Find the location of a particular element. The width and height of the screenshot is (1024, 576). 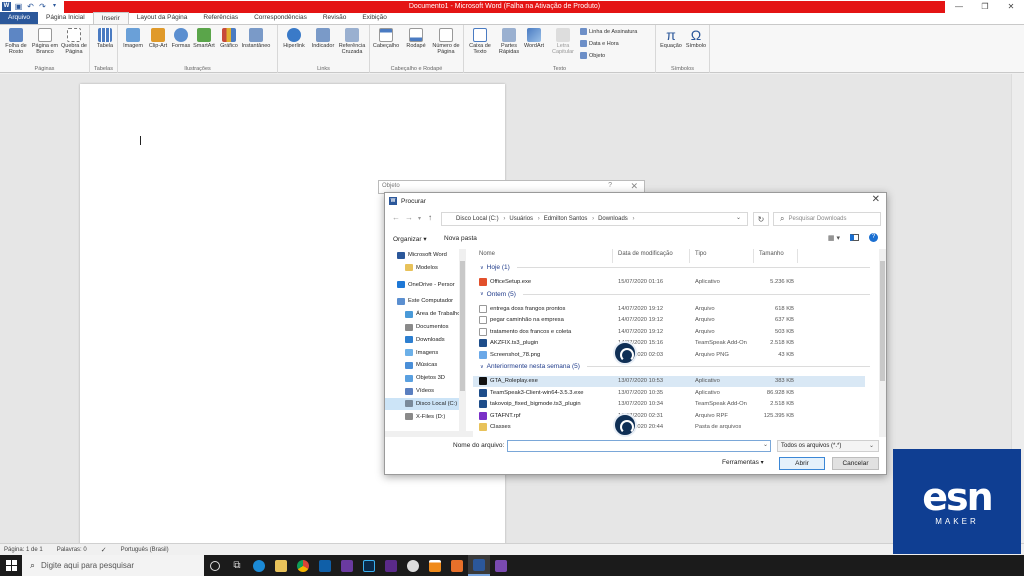

symbol-button: Ω Símbolo is located at coordinates (696, 38).